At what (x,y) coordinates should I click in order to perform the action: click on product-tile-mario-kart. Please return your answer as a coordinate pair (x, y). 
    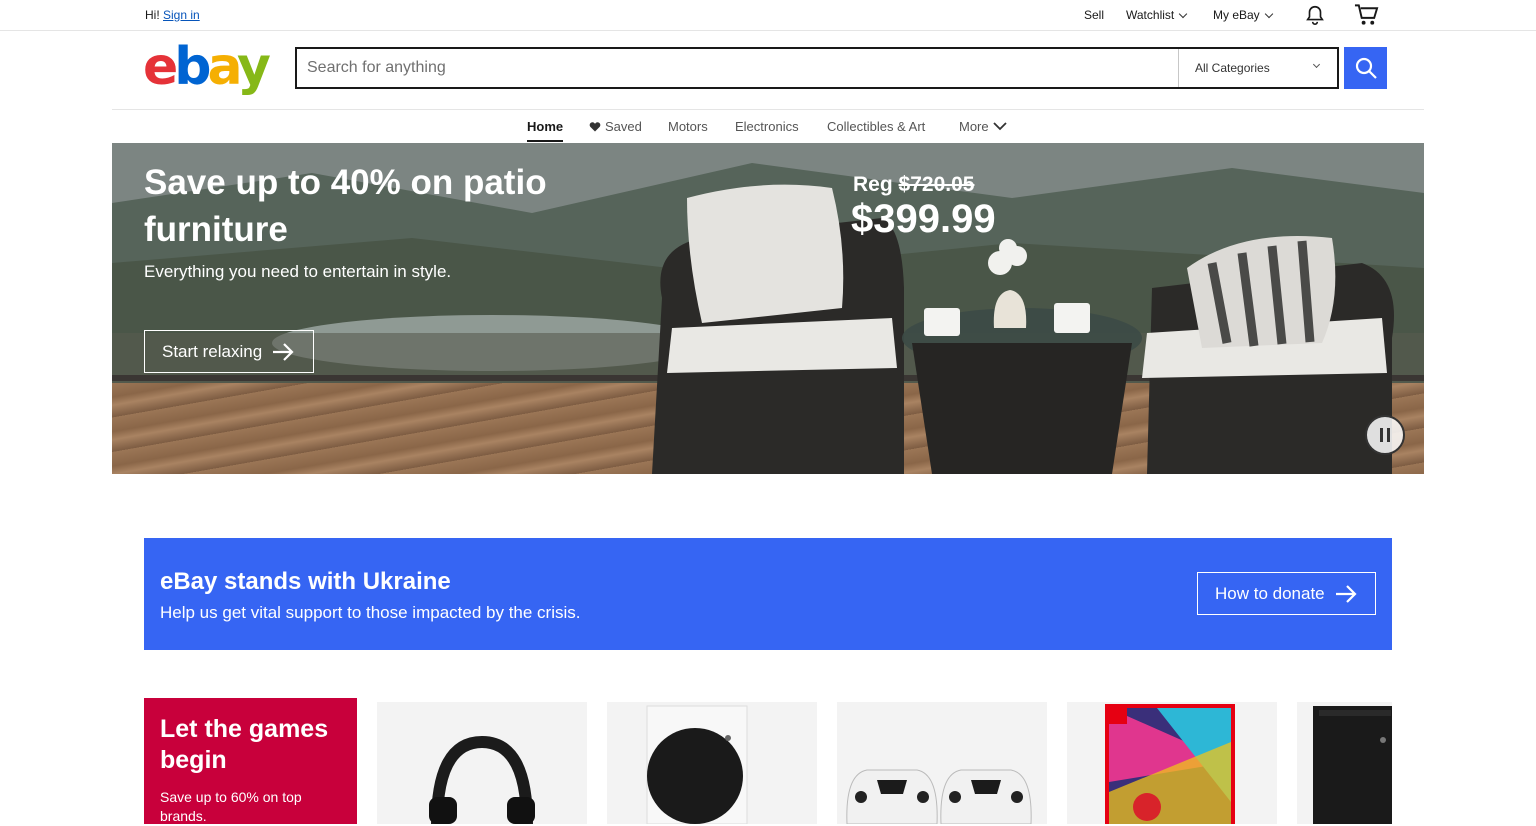
    Looking at the image, I should click on (1172, 763).